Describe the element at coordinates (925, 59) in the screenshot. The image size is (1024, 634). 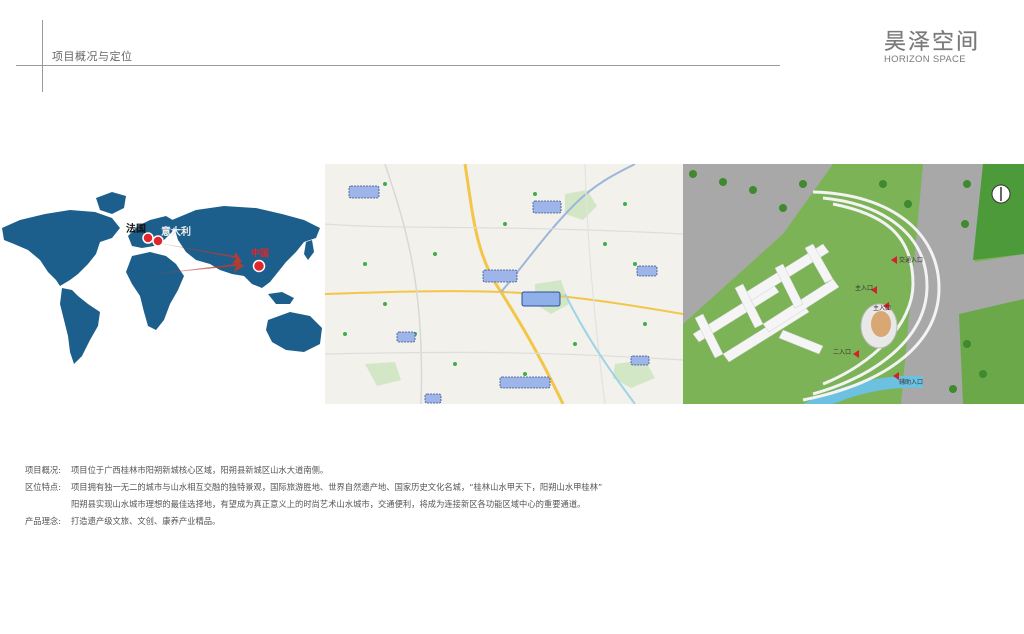
I see `brand-name-en: HORIZON SPACE` at that location.